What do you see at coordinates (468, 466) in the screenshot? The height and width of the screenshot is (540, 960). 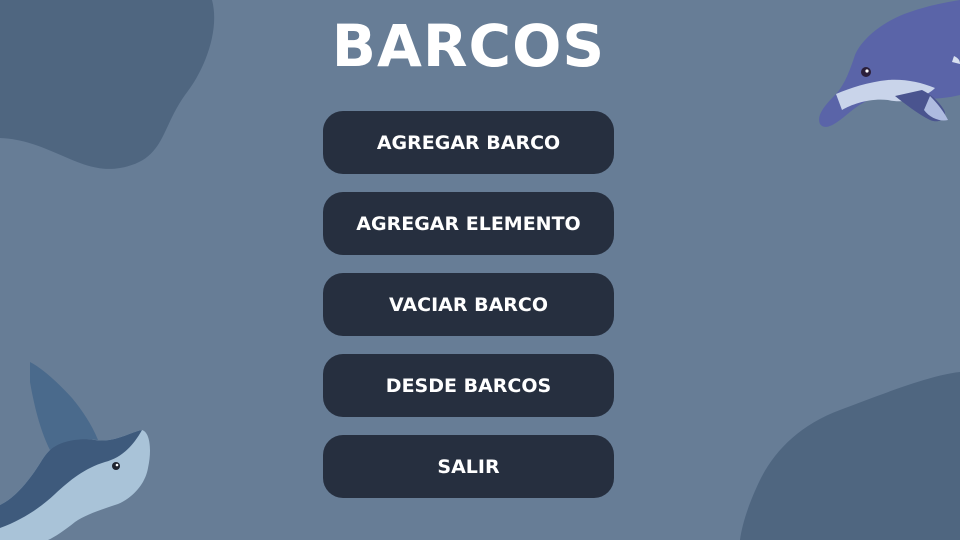 I see `exit-button: SALIR` at bounding box center [468, 466].